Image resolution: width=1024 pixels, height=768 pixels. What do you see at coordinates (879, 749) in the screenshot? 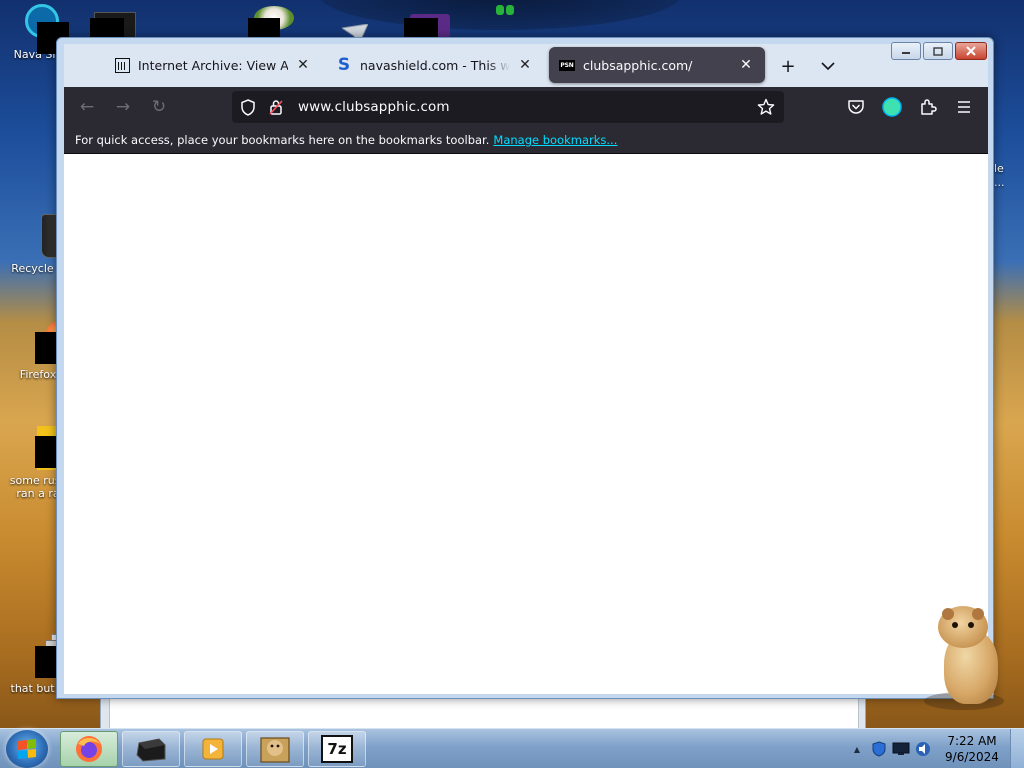
I see `shield-tray-icon` at bounding box center [879, 749].